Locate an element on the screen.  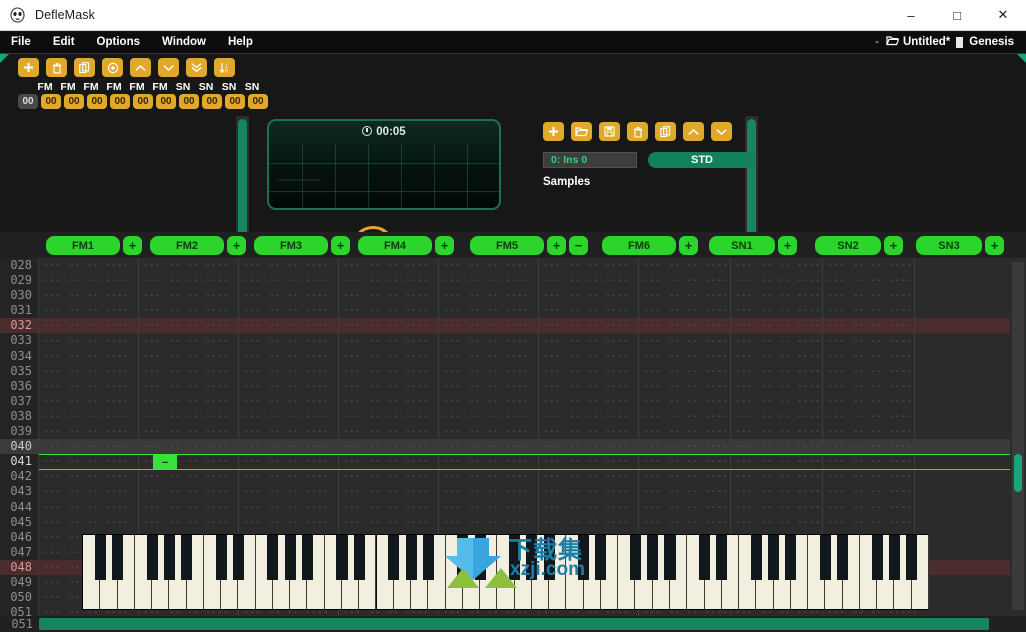
add-effect-column-fm3-button: + is located at coordinates (340, 245).